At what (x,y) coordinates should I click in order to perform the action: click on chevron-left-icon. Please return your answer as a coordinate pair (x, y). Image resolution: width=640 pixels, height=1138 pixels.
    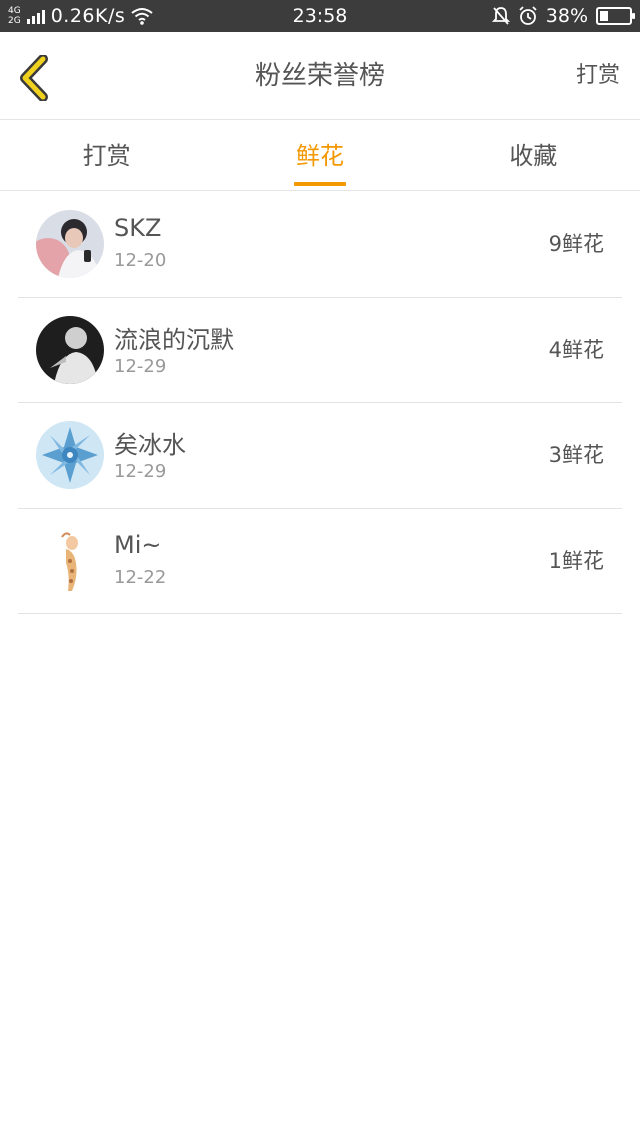
    Looking at the image, I should click on (34, 78).